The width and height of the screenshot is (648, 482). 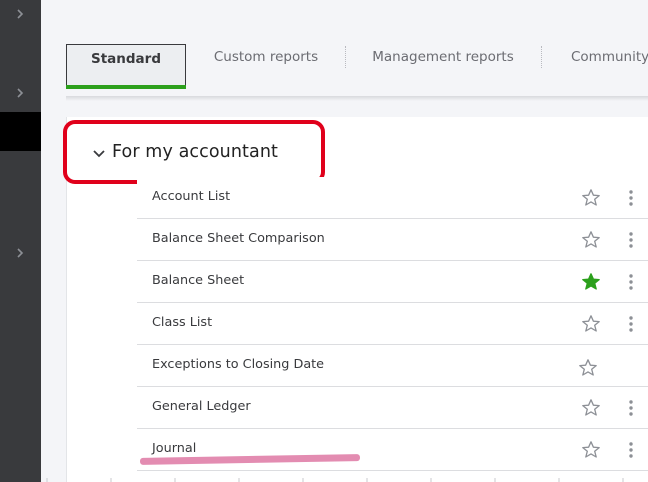 What do you see at coordinates (392, 282) in the screenshot?
I see `report-row-balance-sheet: Balance Sheet` at bounding box center [392, 282].